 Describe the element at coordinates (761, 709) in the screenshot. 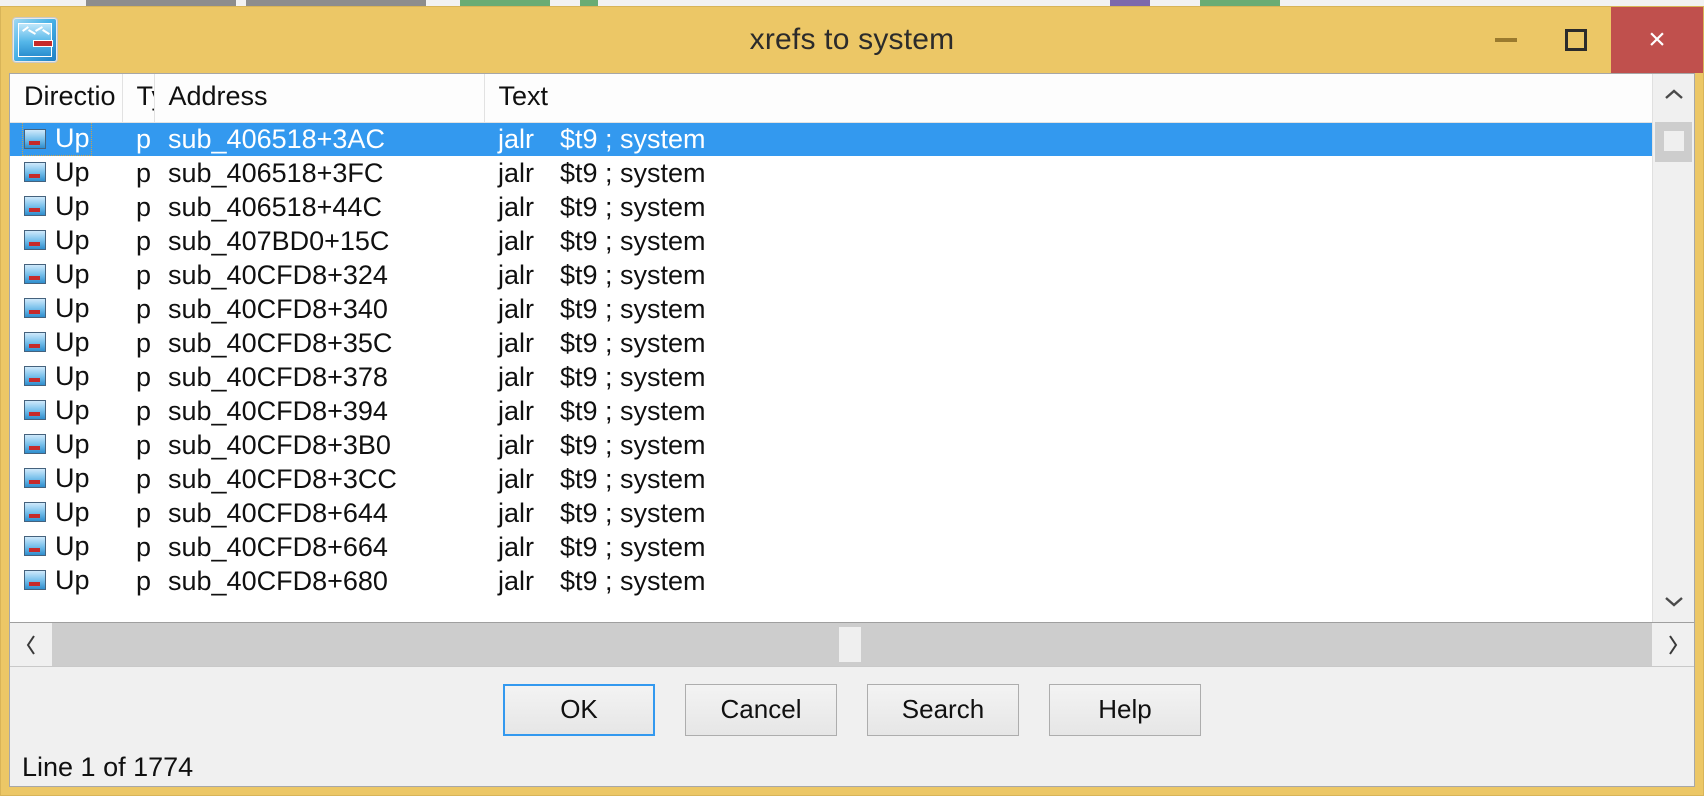

I see `cancel-button: Cancel` at that location.